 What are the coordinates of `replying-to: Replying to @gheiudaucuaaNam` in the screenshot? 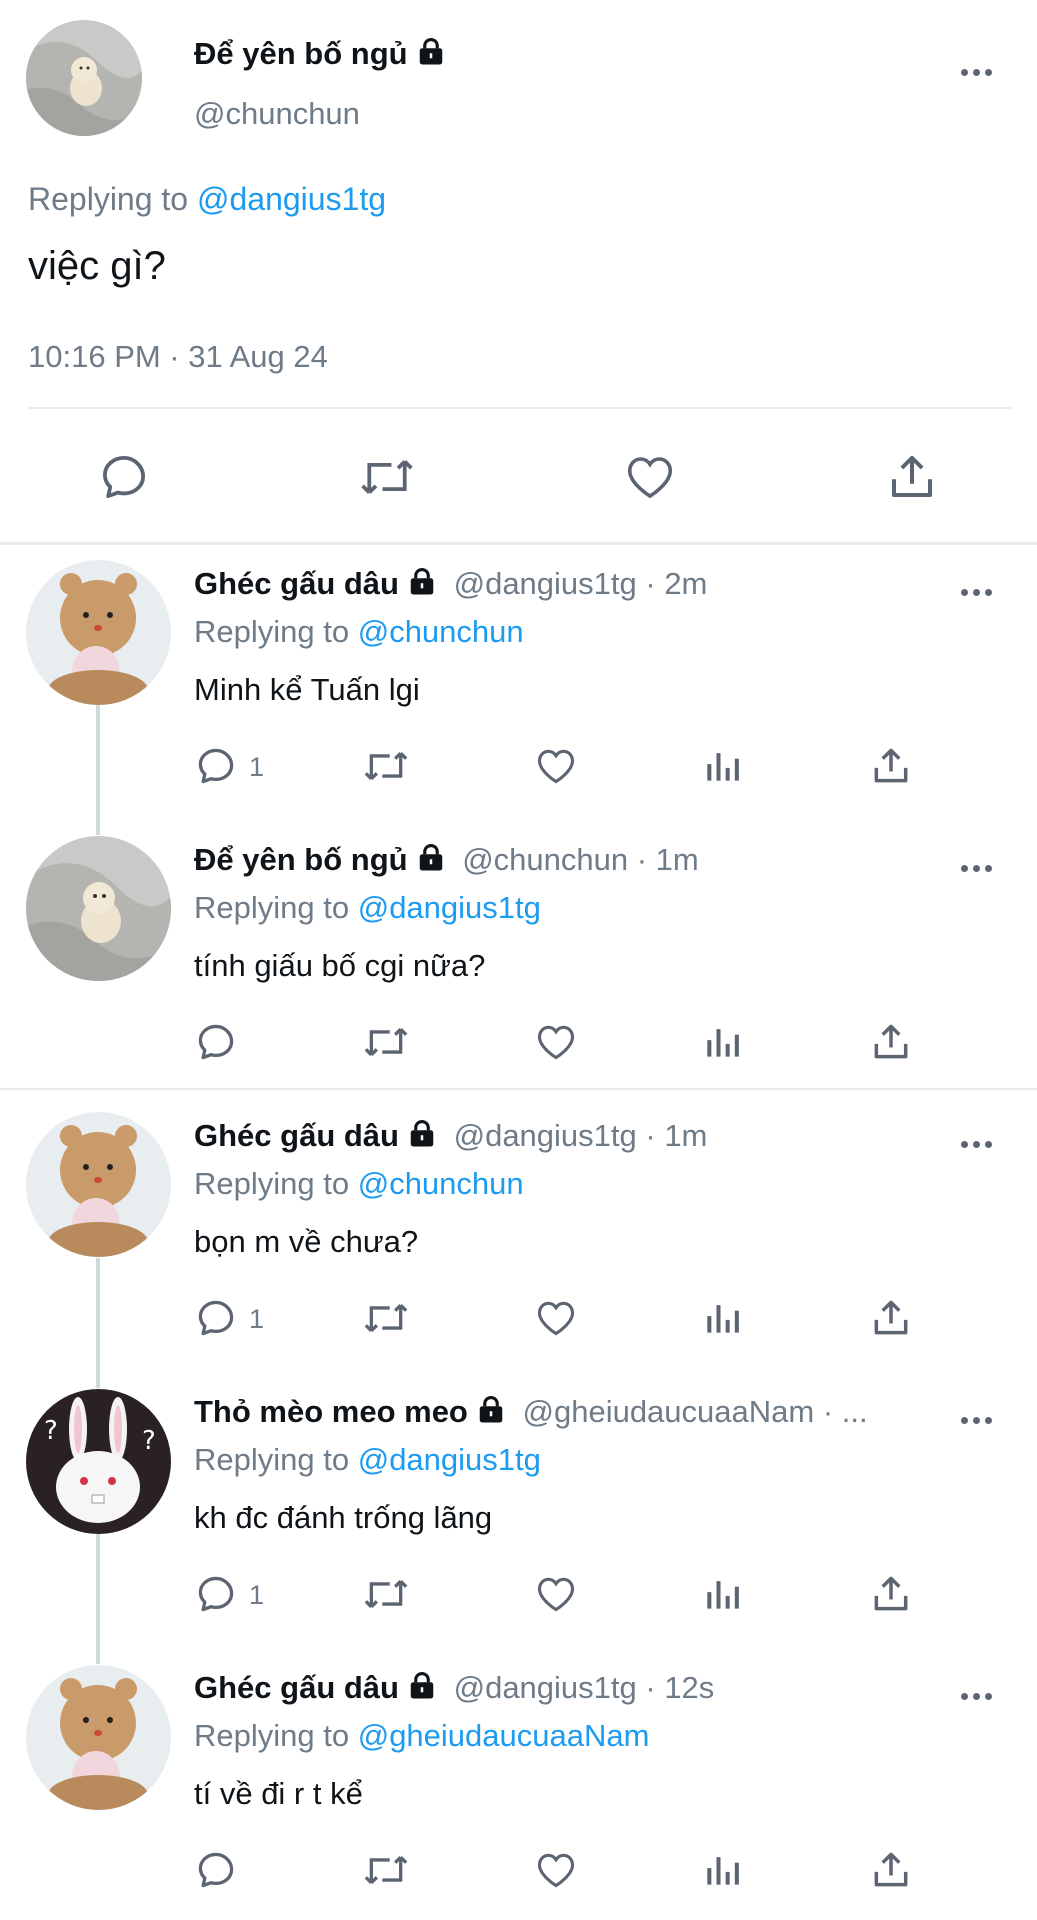 It's located at (422, 1735).